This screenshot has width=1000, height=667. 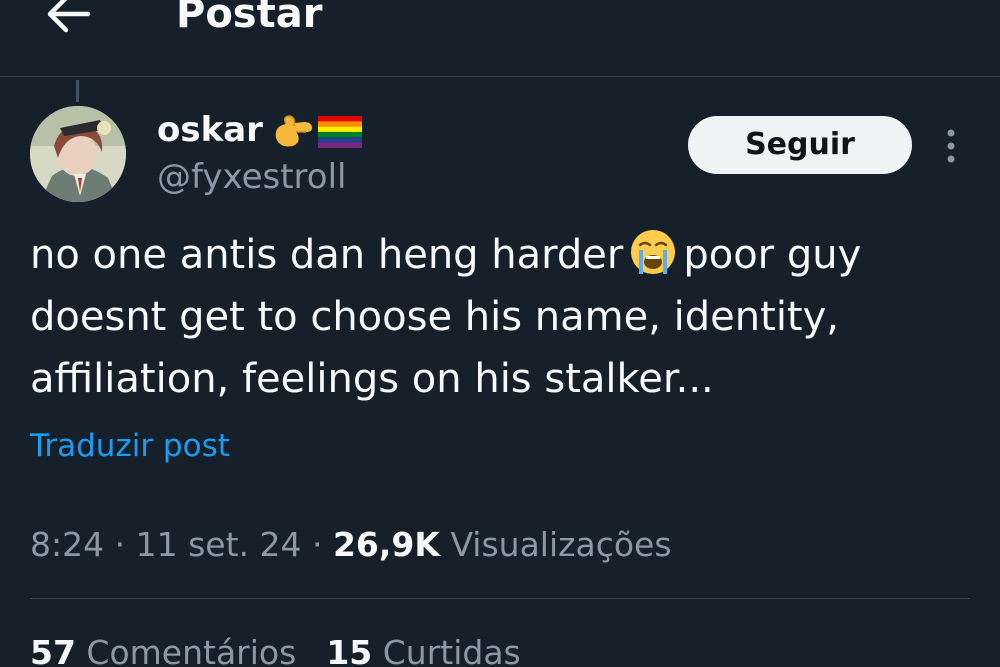 I want to click on top-bar: Postar, so click(x=500, y=38).